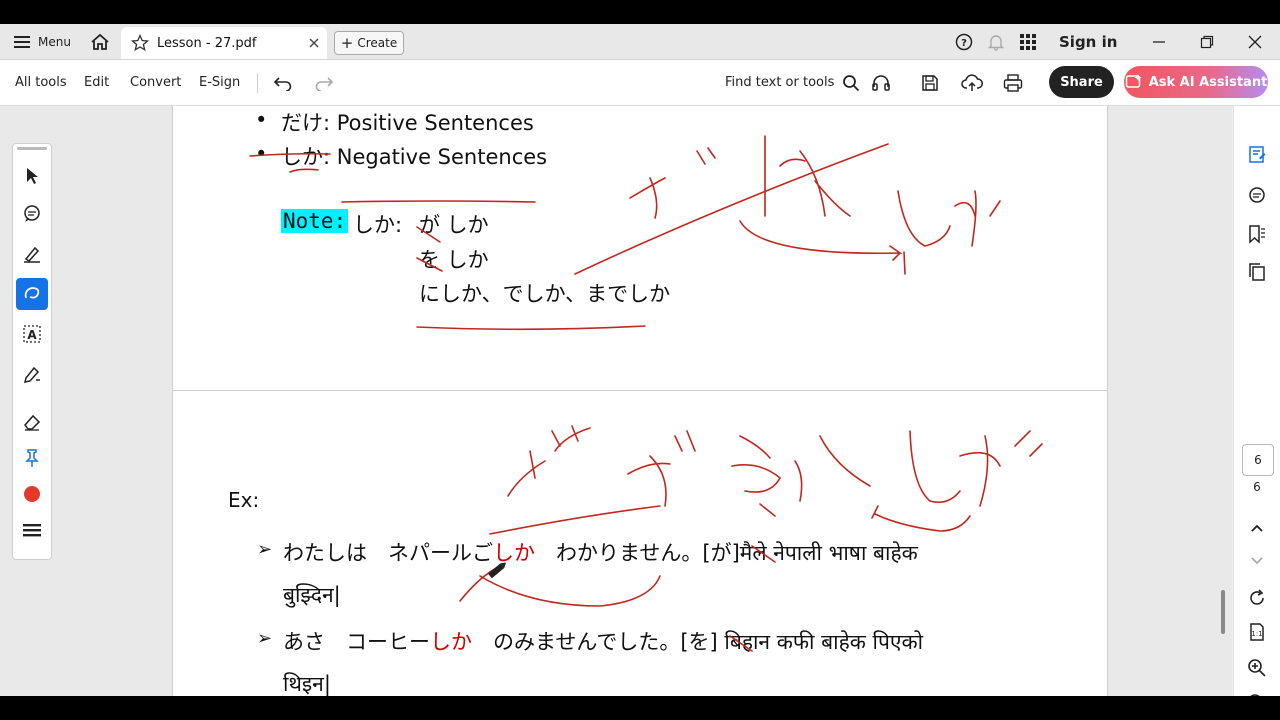 This screenshot has height=720, width=1280. Describe the element at coordinates (580, 642) in the screenshot. I see `example-2-jp-end: のみませんでした。[` at that location.